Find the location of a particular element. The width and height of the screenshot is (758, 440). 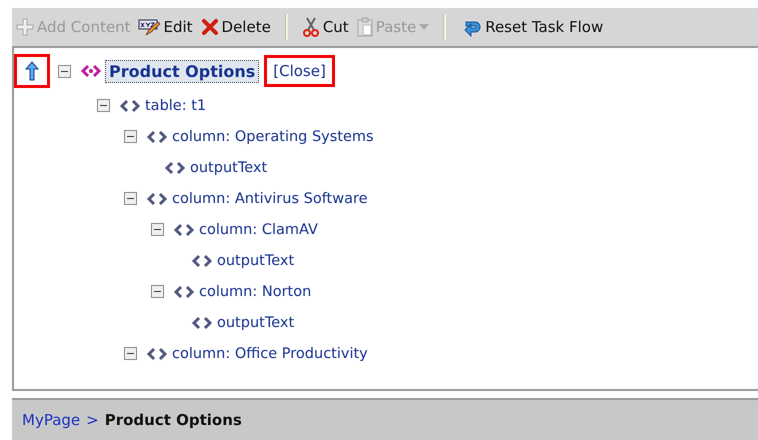

tree-node: column: Operating Systems is located at coordinates (273, 136).